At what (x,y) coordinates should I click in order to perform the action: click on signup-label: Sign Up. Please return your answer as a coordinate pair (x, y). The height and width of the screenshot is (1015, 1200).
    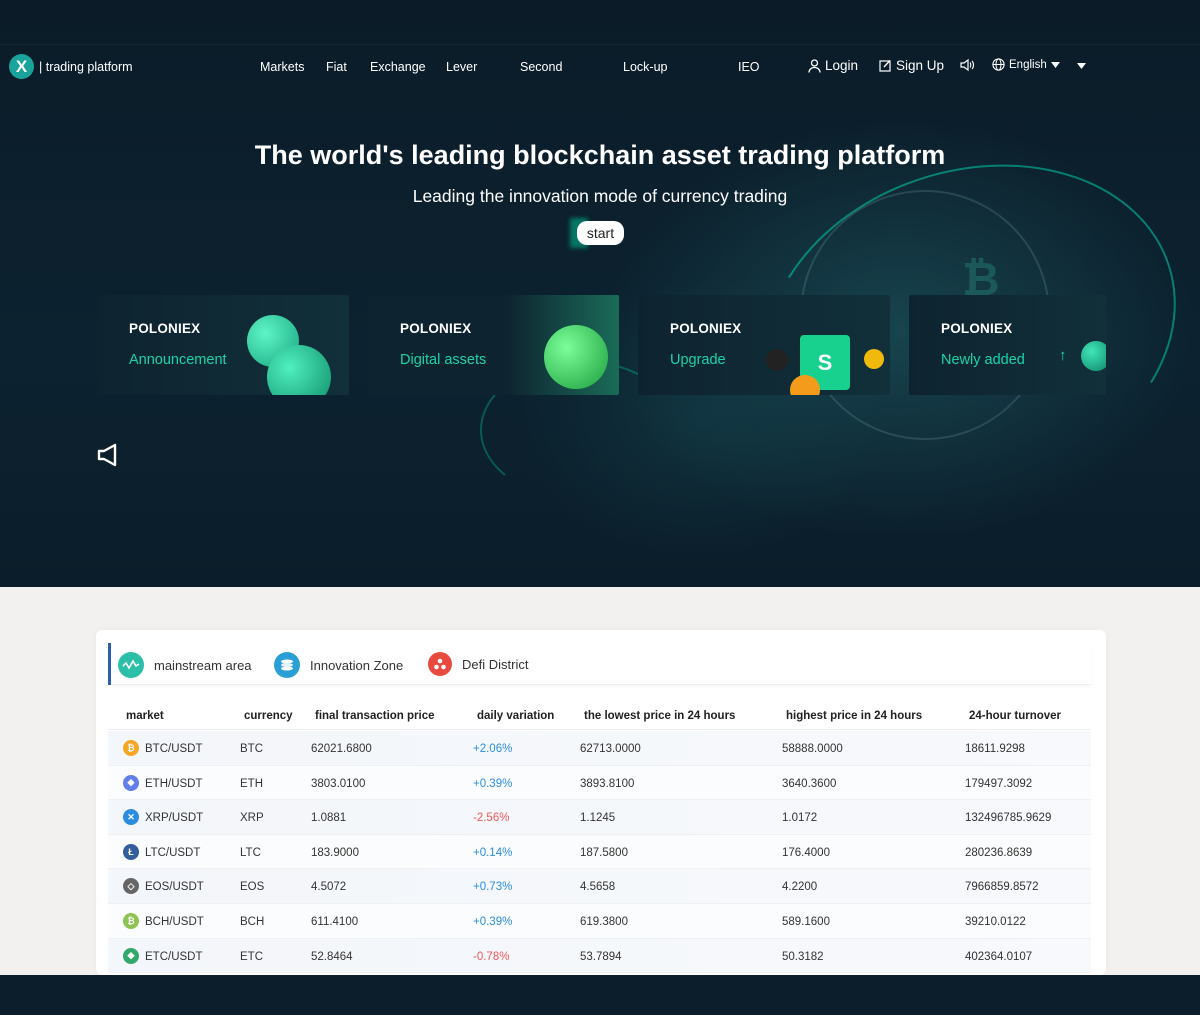
    Looking at the image, I should click on (920, 65).